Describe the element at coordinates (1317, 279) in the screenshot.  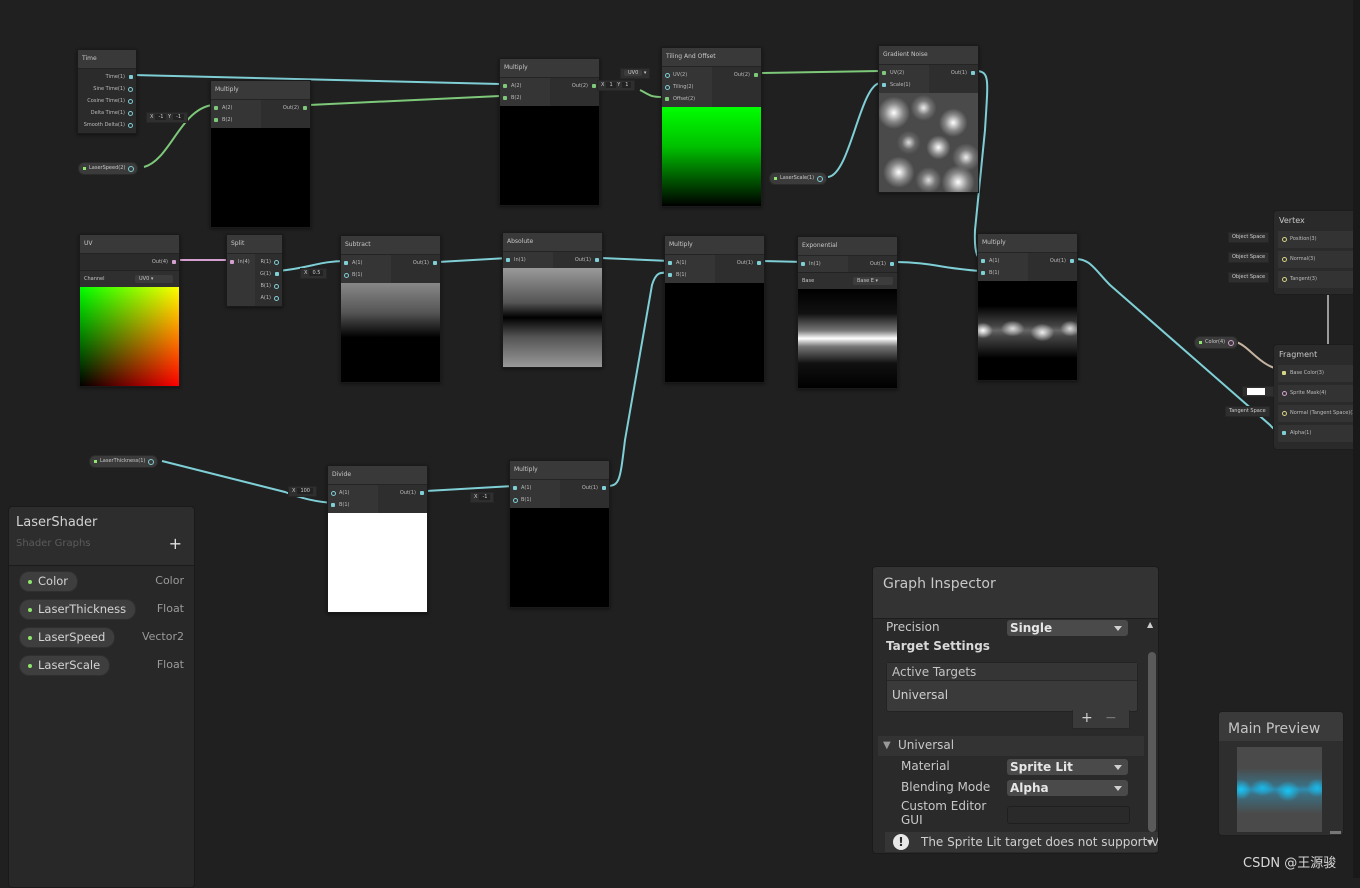
I see `tangent-port: Tangent(3)` at that location.